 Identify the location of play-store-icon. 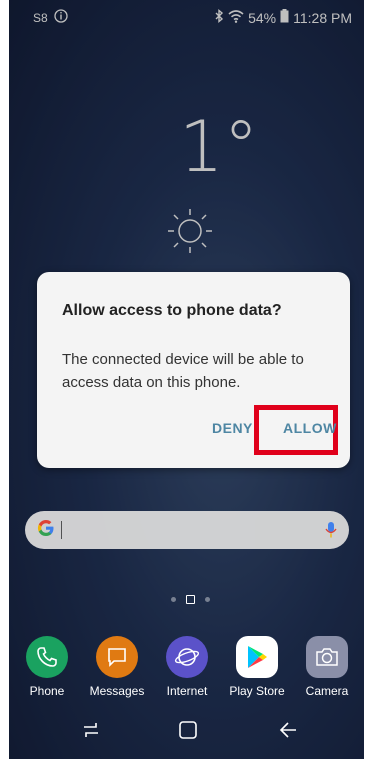
(257, 657).